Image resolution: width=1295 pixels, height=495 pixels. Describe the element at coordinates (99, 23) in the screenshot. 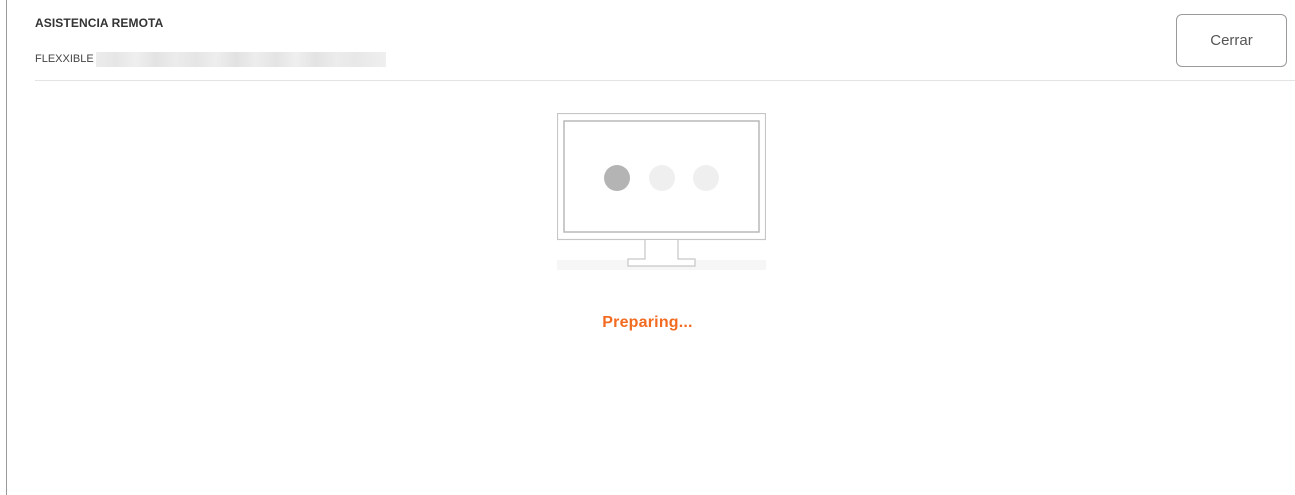

I see `page-title: ASISTENCIA REMOTA` at that location.